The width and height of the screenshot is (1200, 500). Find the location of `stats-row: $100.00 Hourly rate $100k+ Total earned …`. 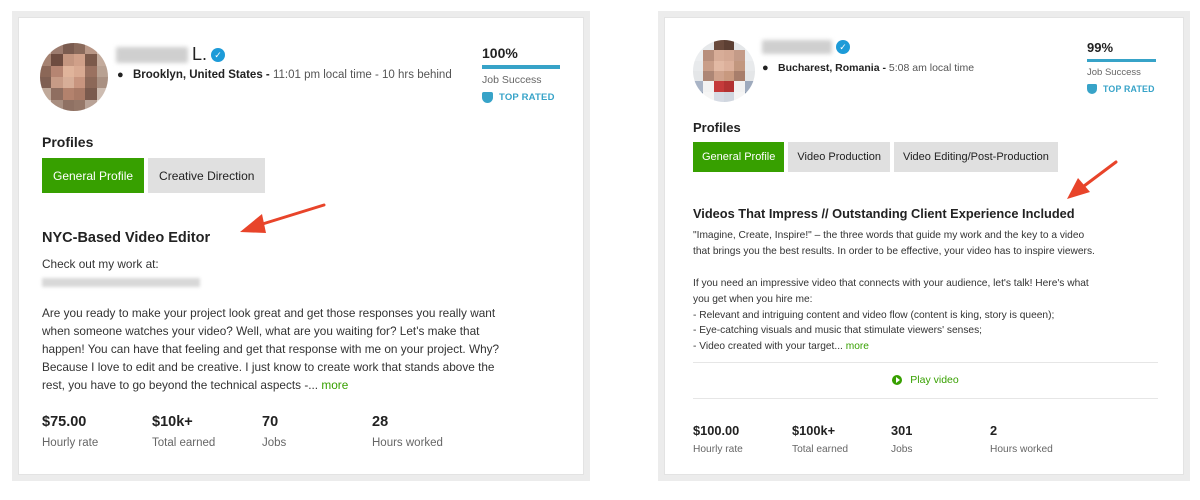

stats-row: $100.00 Hourly rate $100k+ Total earned … is located at coordinates (891, 439).